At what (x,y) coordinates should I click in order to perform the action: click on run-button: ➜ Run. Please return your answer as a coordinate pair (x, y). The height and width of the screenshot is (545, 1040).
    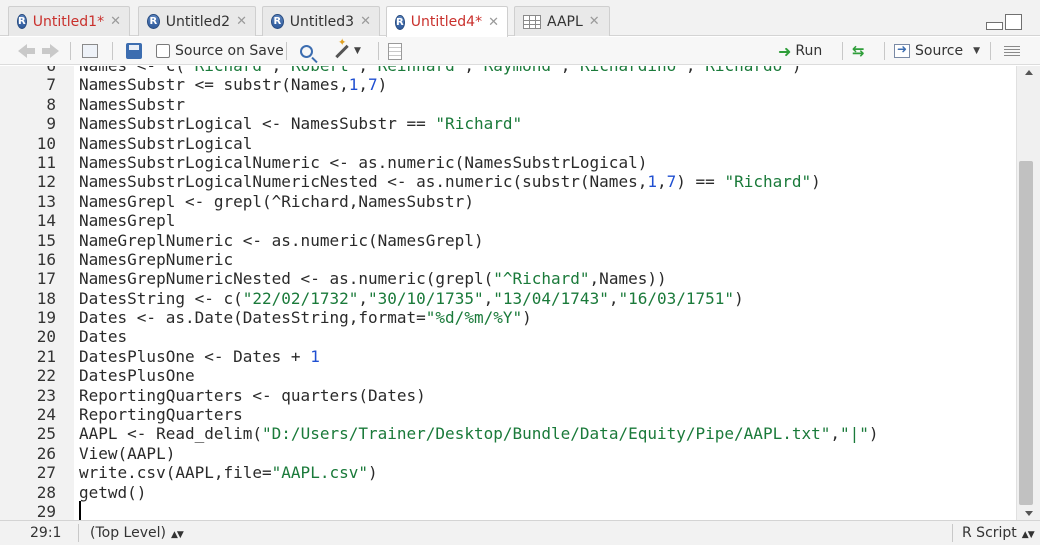
    Looking at the image, I should click on (800, 51).